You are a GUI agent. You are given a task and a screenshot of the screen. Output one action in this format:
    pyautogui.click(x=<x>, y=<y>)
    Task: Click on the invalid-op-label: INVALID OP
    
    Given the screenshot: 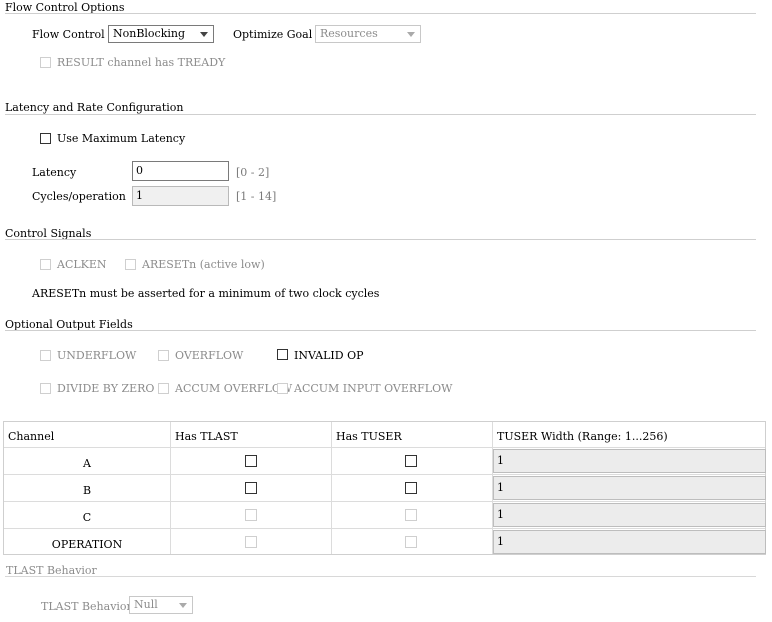 What is the action you would take?
    pyautogui.click(x=329, y=355)
    